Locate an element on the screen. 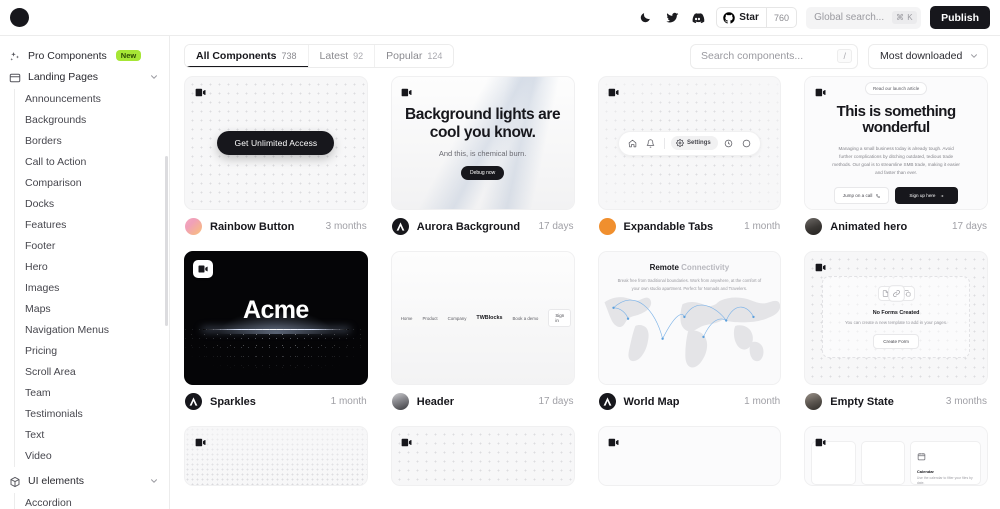 The image size is (1000, 509). tab-all-components: All Components 738 is located at coordinates (247, 56).